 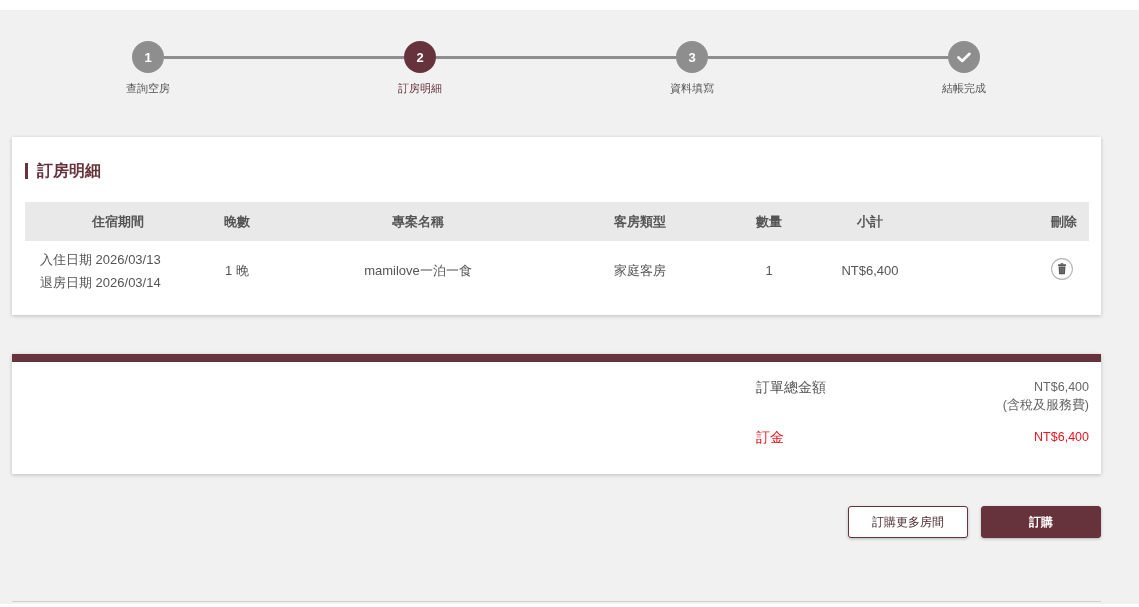 What do you see at coordinates (964, 88) in the screenshot?
I see `step-label: 結帳完成` at bounding box center [964, 88].